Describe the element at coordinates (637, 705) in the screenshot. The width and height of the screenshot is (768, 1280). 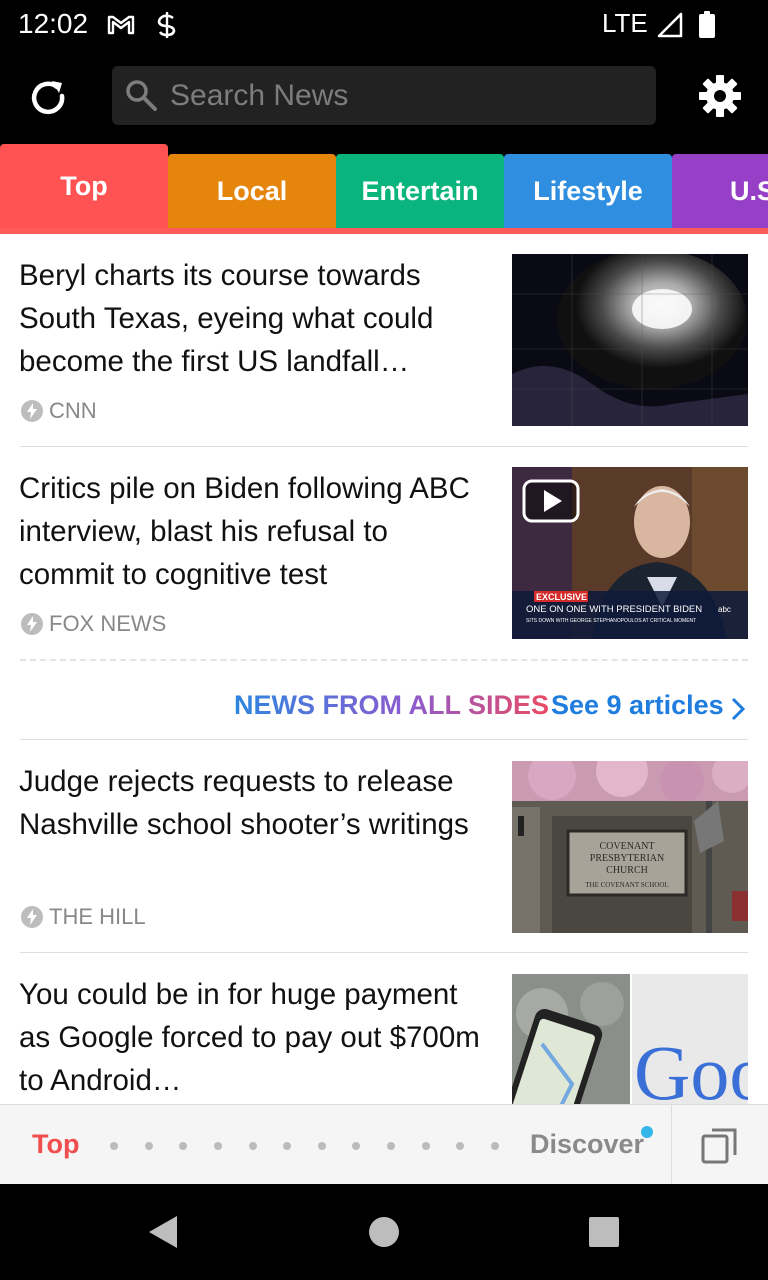
I see `see-articles-link: See 9 articles` at that location.